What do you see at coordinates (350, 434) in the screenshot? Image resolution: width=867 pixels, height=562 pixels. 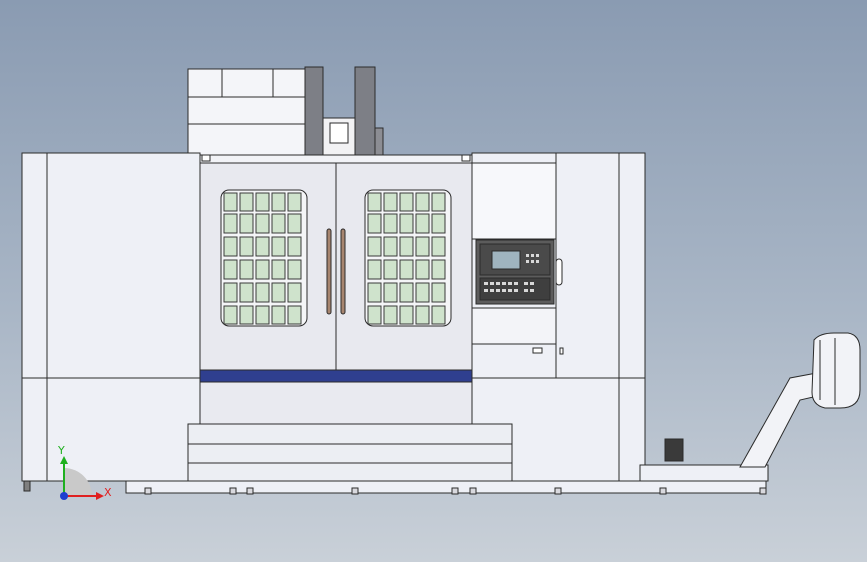 I see `lower-front-panel` at bounding box center [350, 434].